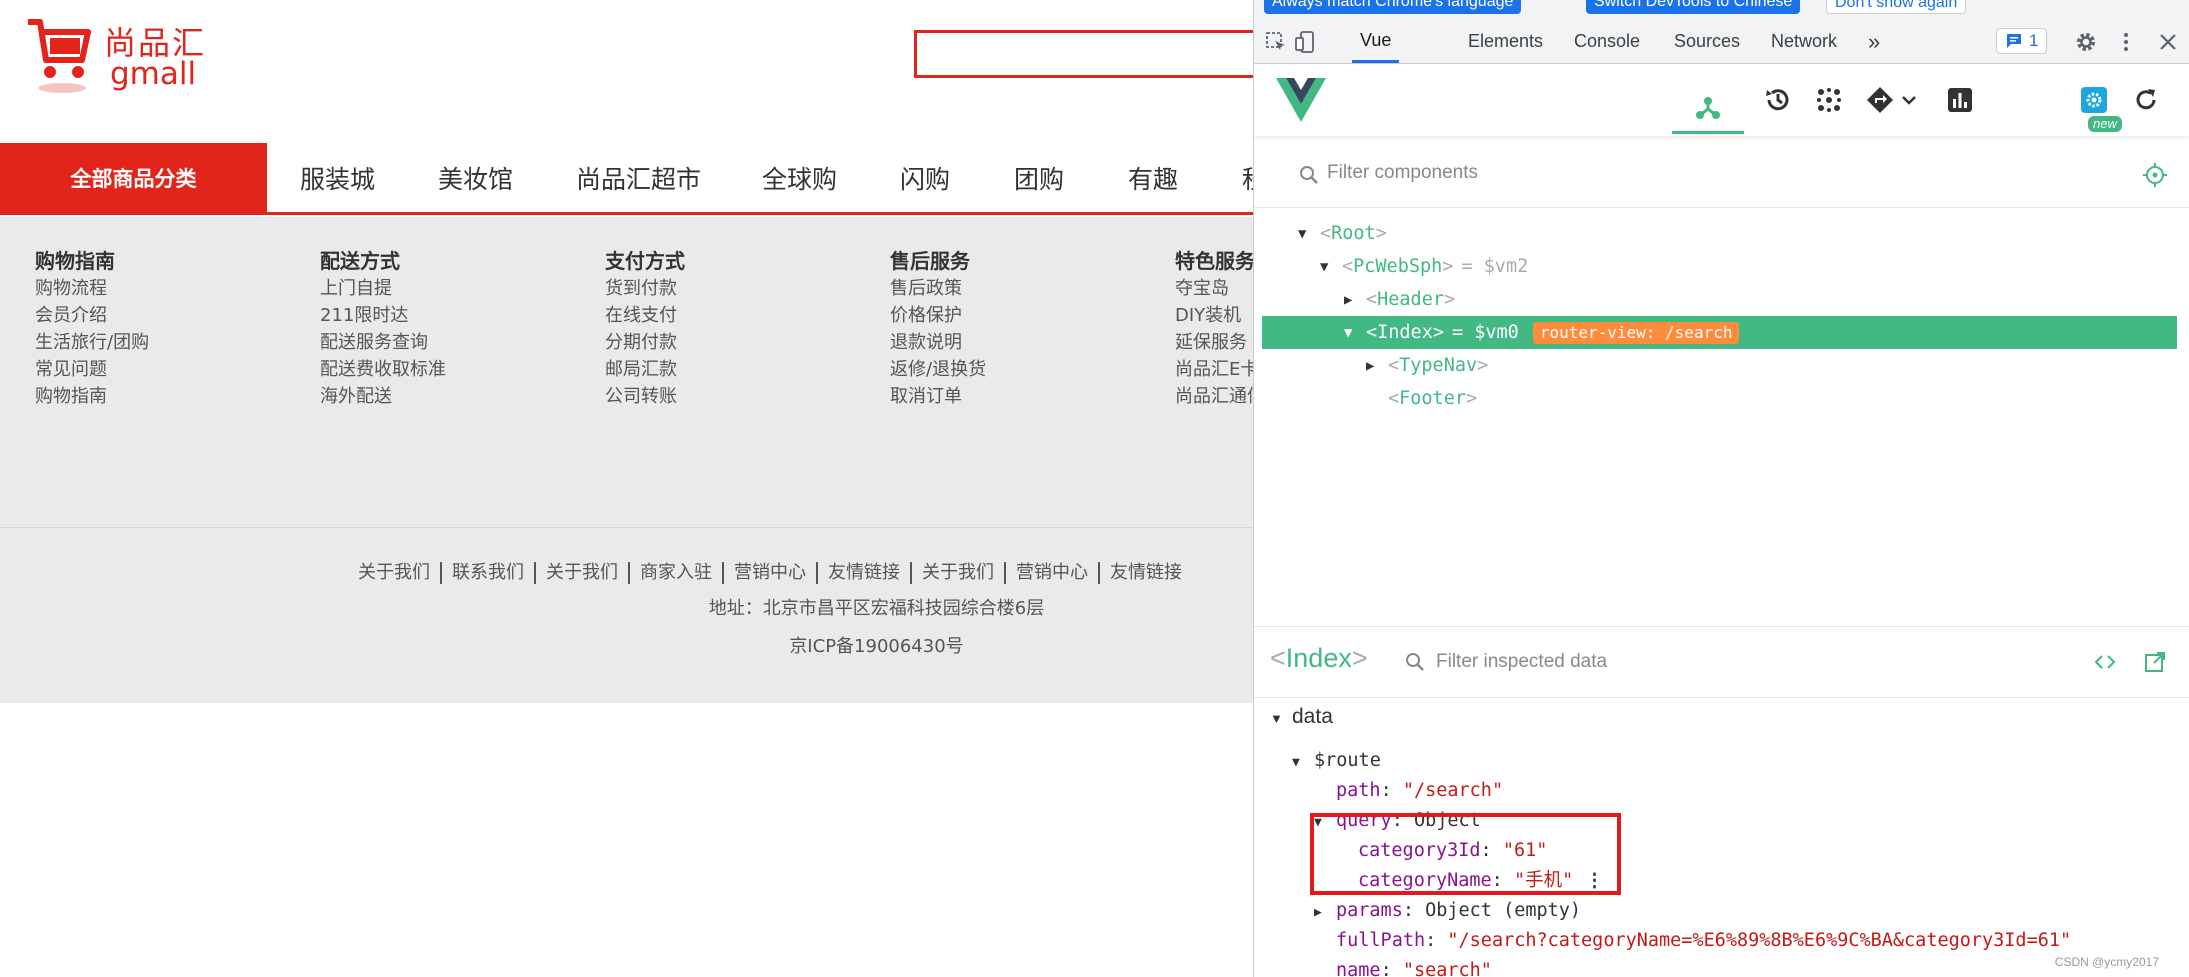 The height and width of the screenshot is (977, 2189). Describe the element at coordinates (92, 315) in the screenshot. I see `service-link: 会员介绍` at that location.